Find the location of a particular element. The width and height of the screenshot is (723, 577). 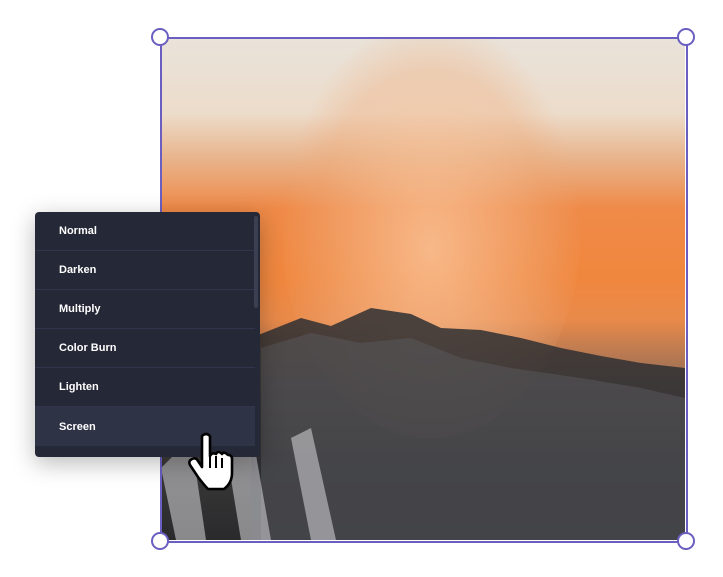

menu-item-multiply: Multiply is located at coordinates (145, 309).